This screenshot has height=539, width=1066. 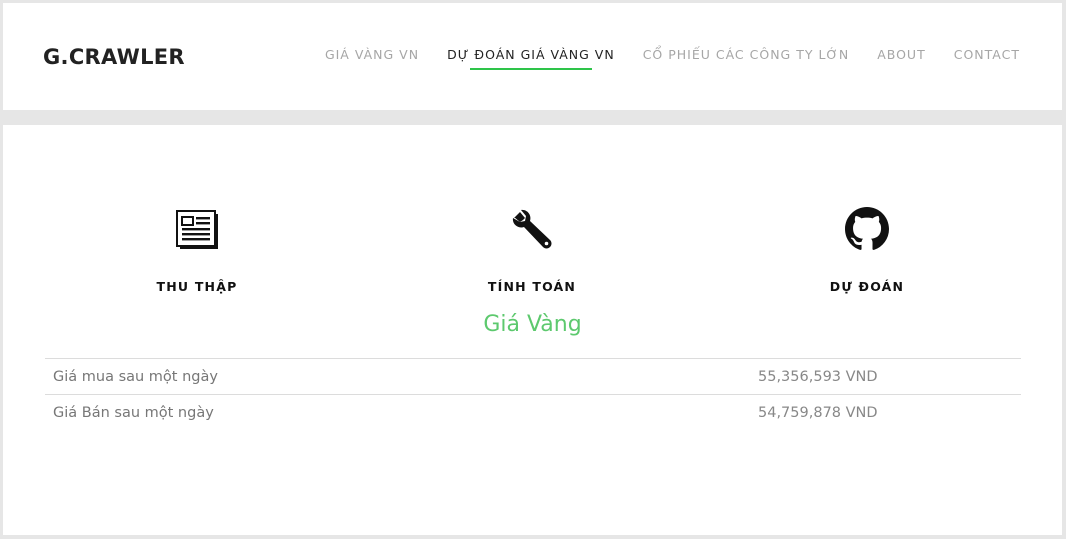 What do you see at coordinates (135, 377) in the screenshot?
I see `row-label: Giá mua sau một ngày` at bounding box center [135, 377].